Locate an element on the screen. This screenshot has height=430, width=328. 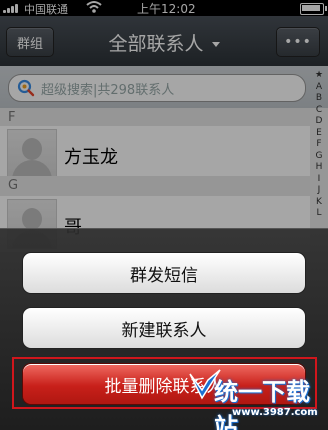
highlight-box is located at coordinates (164, 383).